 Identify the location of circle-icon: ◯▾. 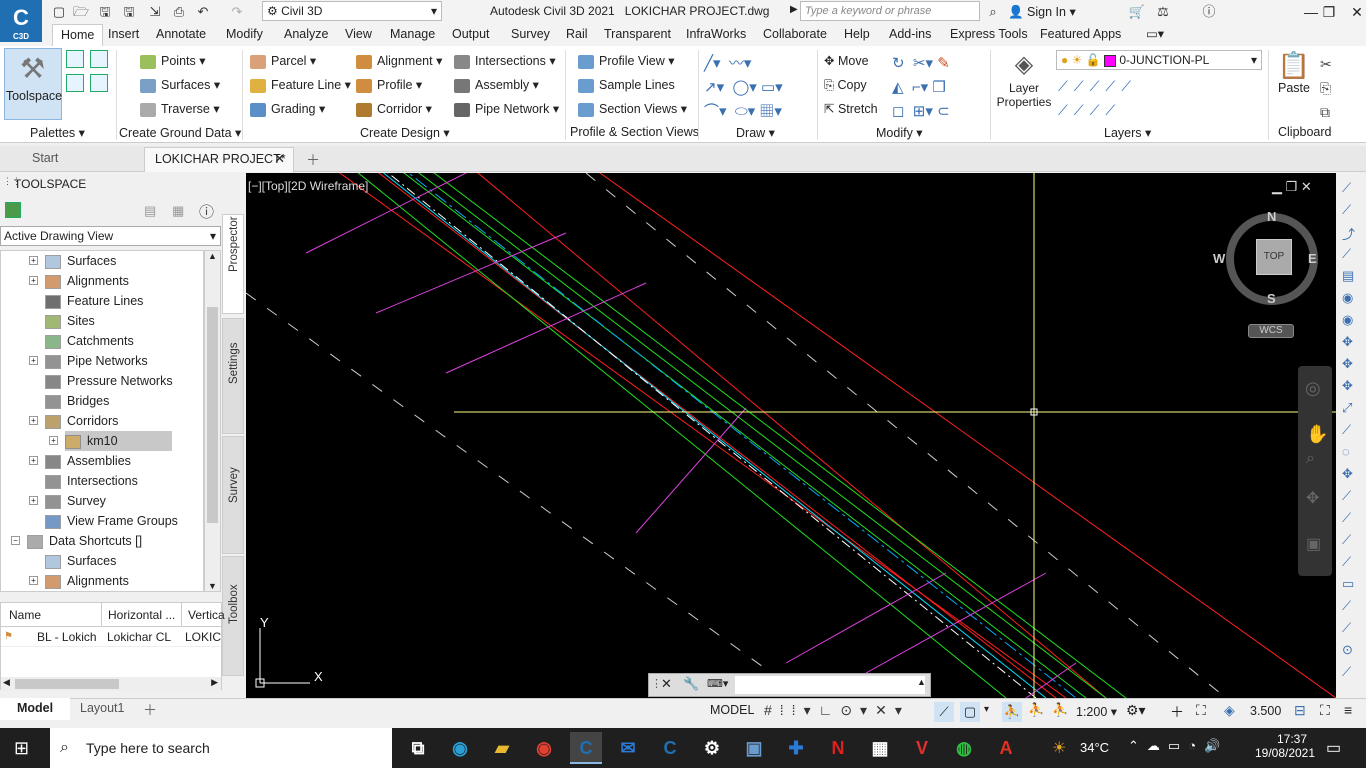
(744, 87).